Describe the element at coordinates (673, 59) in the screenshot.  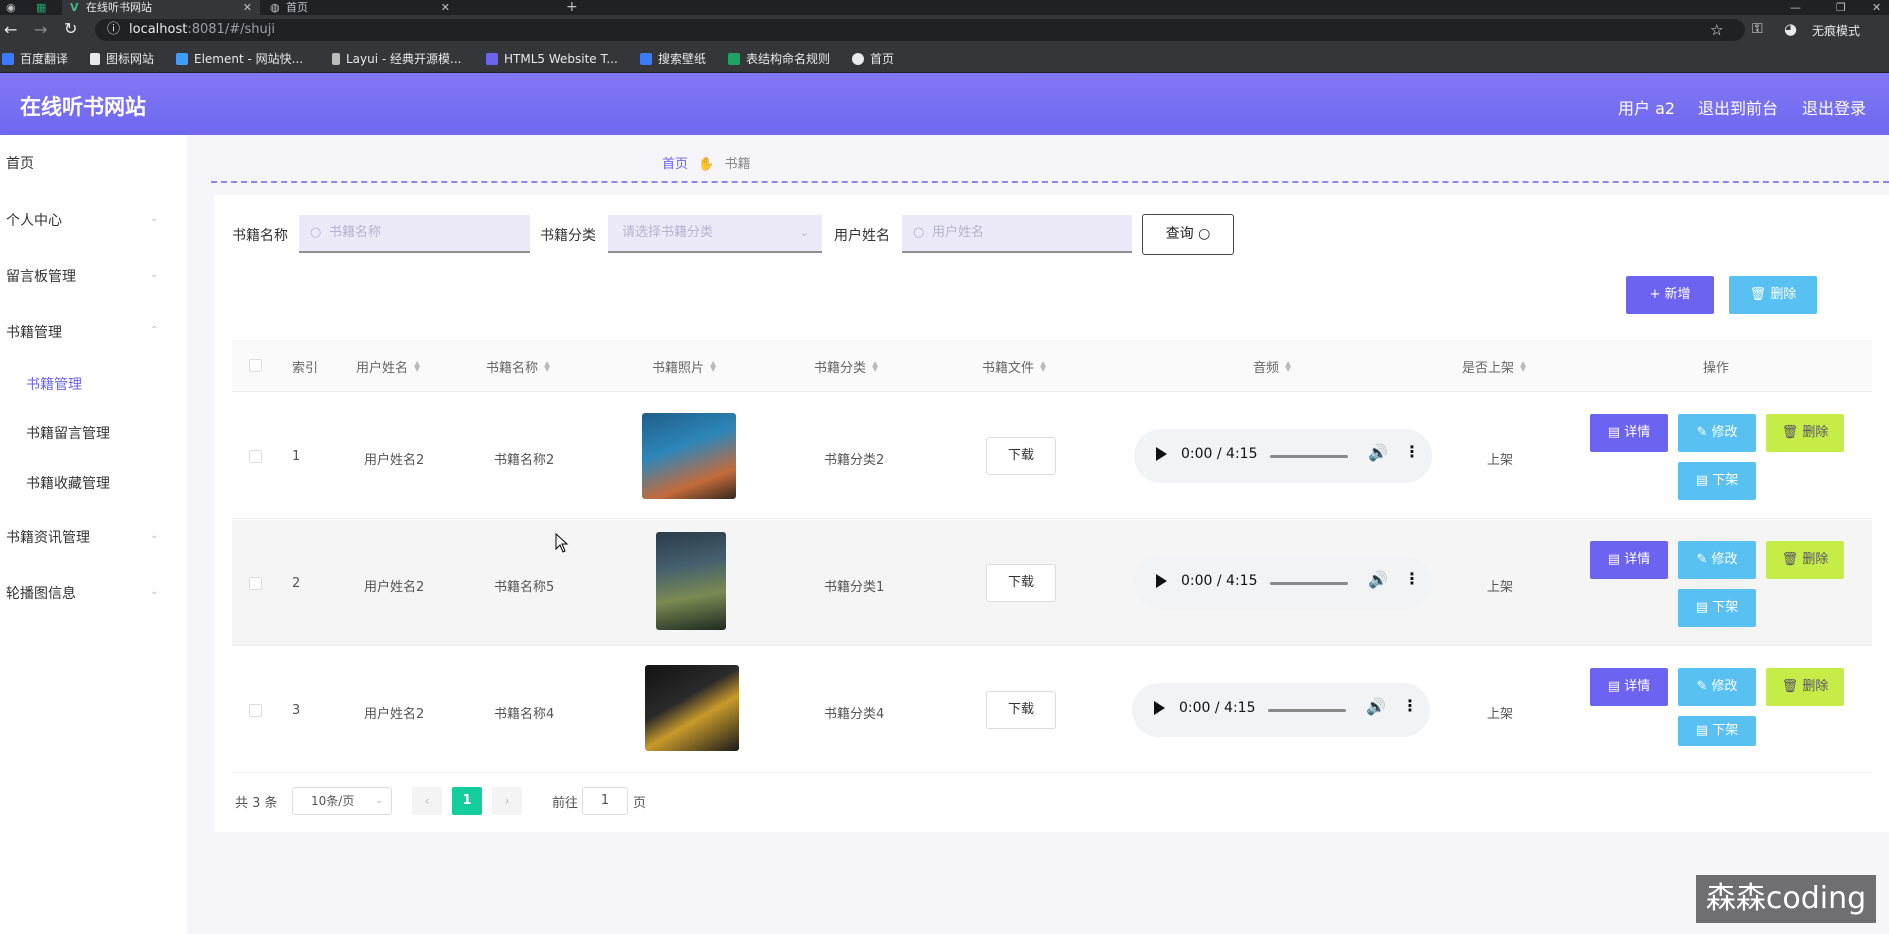
I see `bookmark-item: 搜索壁纸` at that location.